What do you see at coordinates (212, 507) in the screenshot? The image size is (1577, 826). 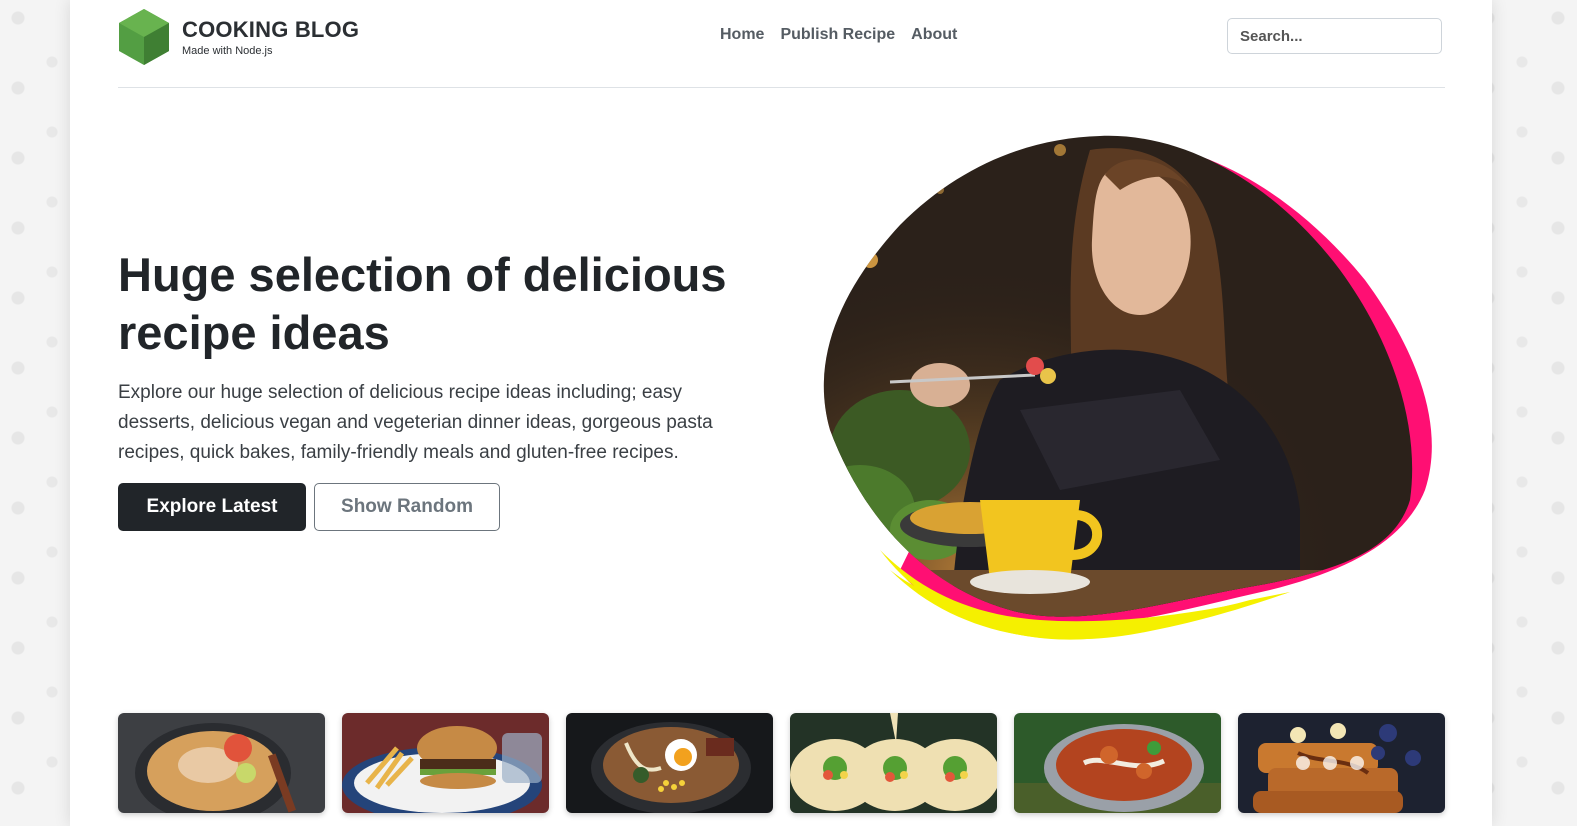 I see `explore-latest-button: Explore Latest` at bounding box center [212, 507].